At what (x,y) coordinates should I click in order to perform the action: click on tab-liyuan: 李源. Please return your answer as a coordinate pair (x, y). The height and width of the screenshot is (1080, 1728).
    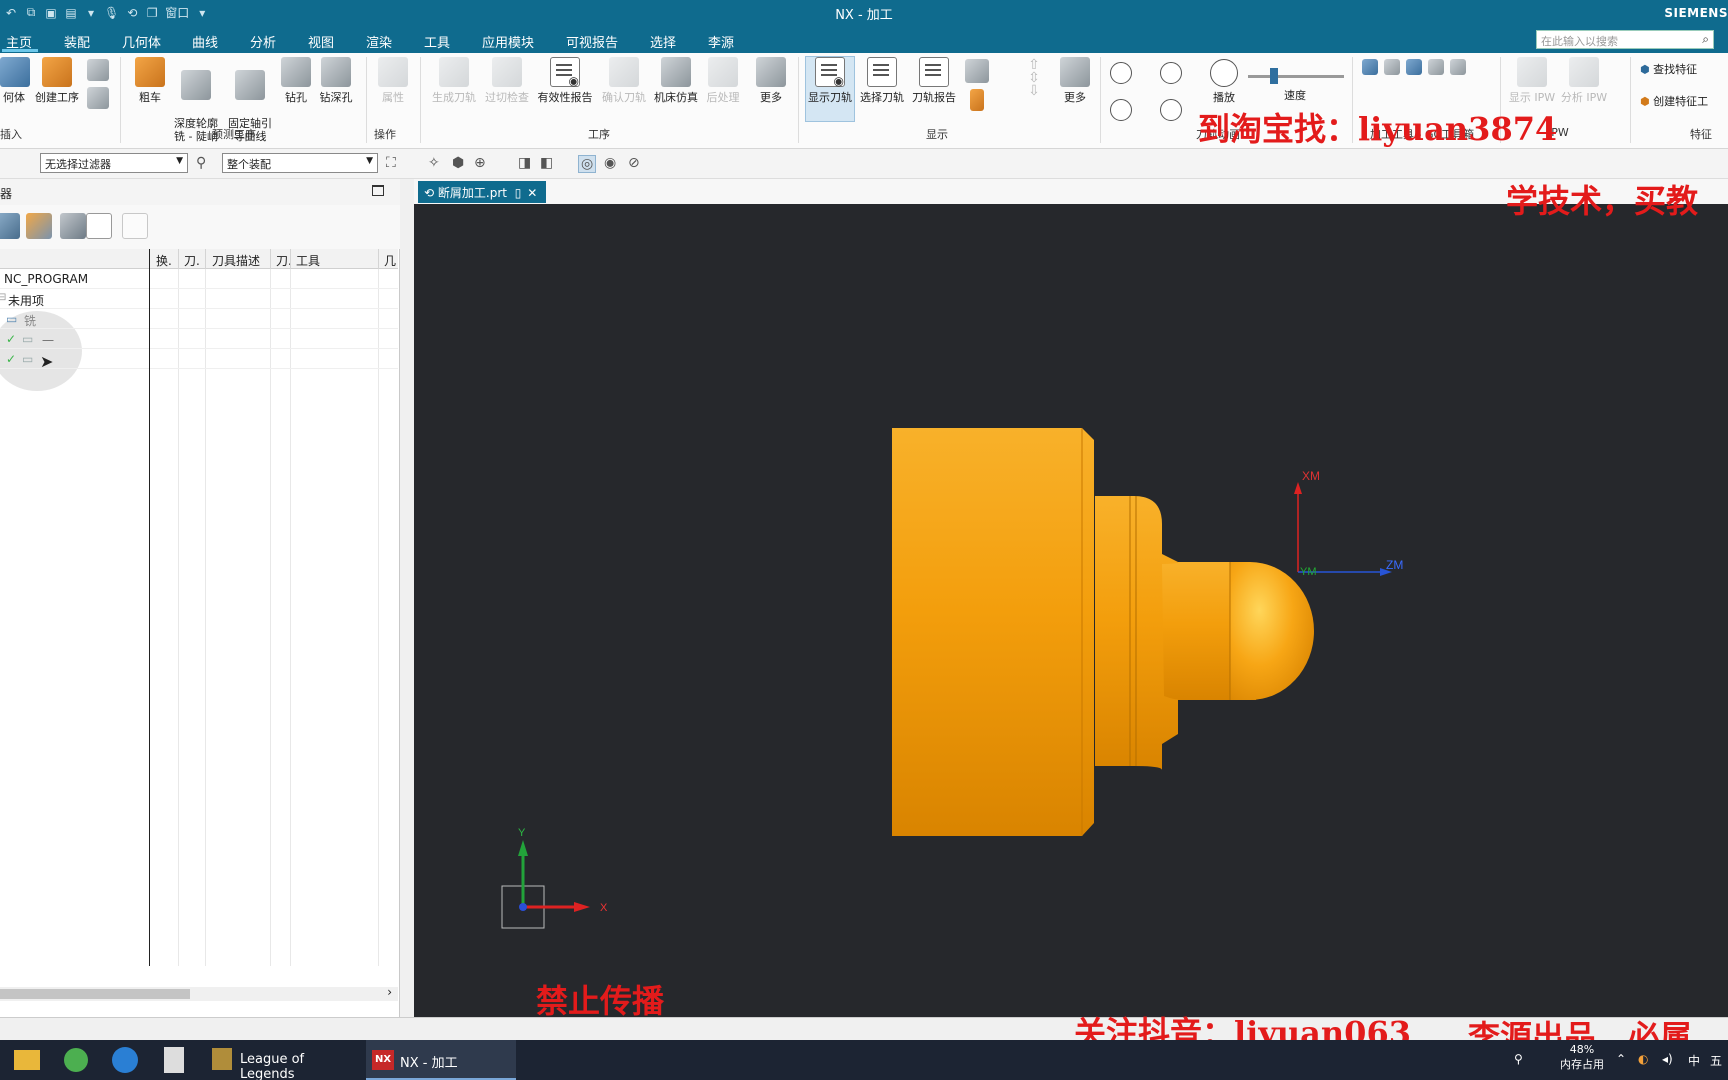
    Looking at the image, I should click on (721, 41).